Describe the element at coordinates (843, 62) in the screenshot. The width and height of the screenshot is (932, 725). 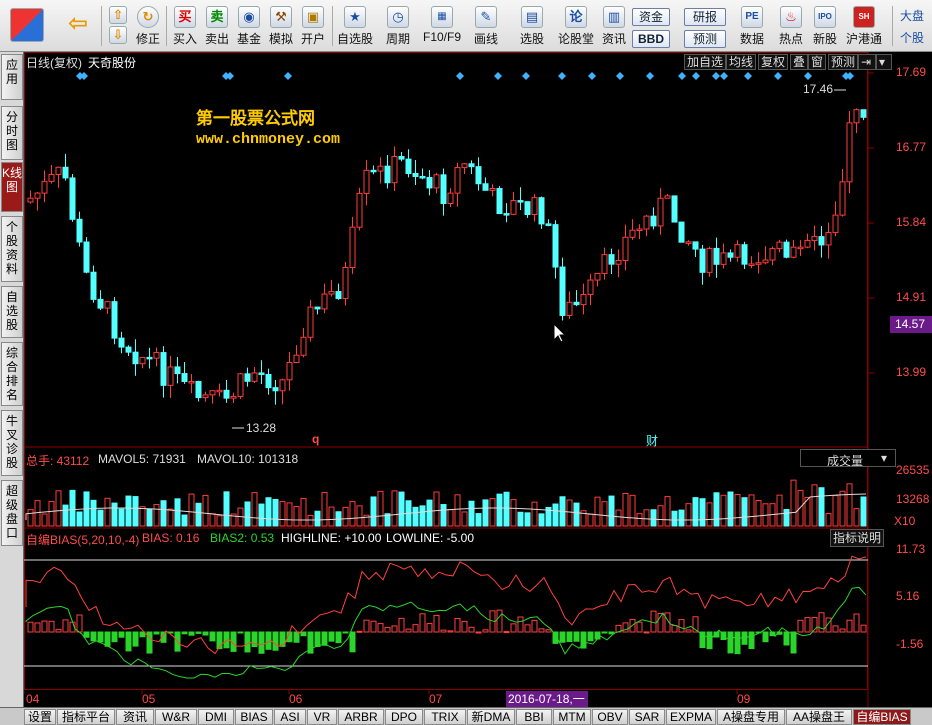
I see `forecast-chart-button: 预测` at that location.